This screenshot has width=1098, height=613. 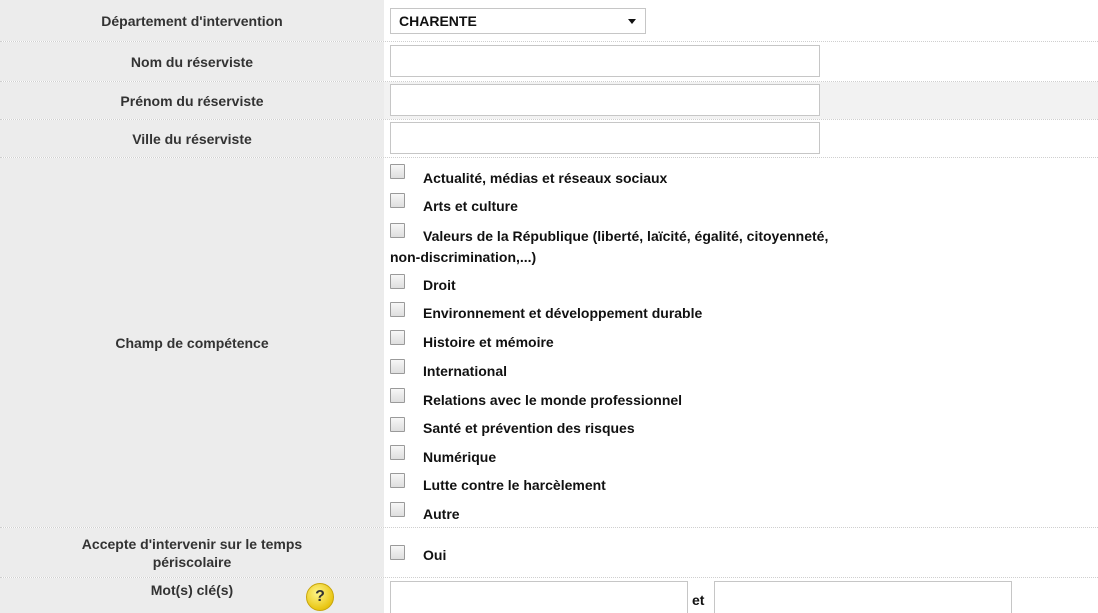 I want to click on checkbox-autre, so click(x=397, y=509).